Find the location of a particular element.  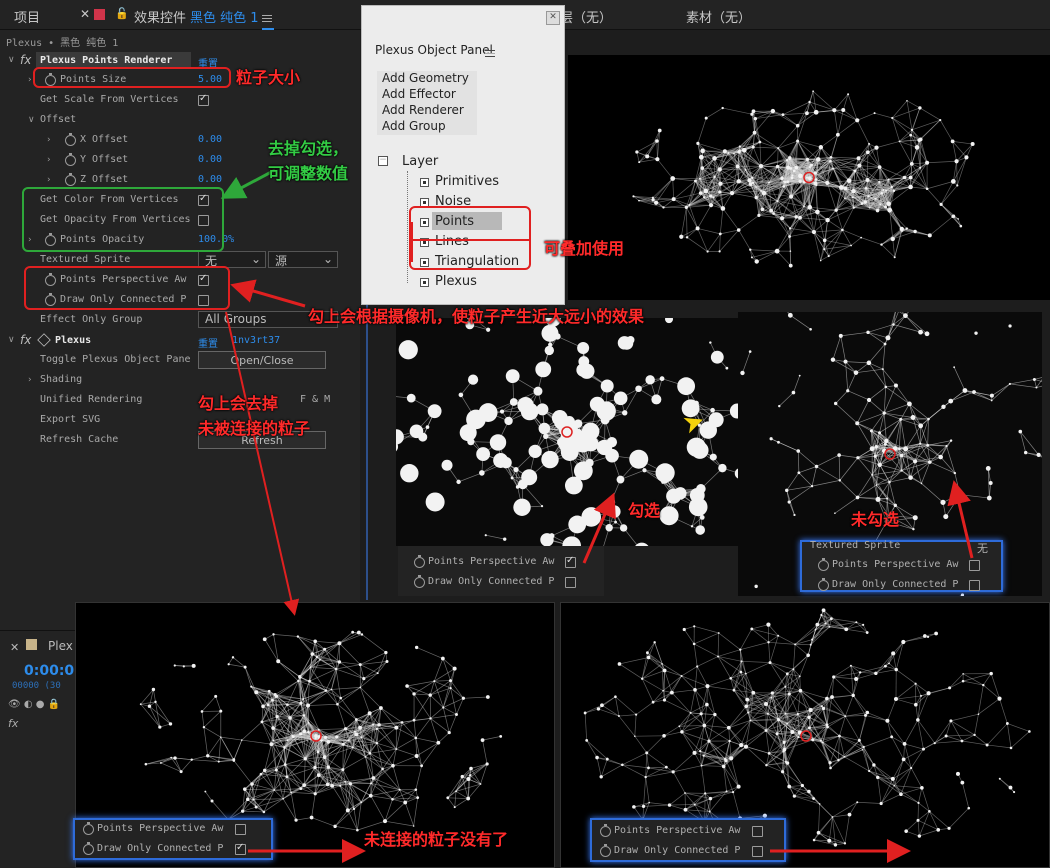

tree-item-primitives: Primitives is located at coordinates (467, 181).